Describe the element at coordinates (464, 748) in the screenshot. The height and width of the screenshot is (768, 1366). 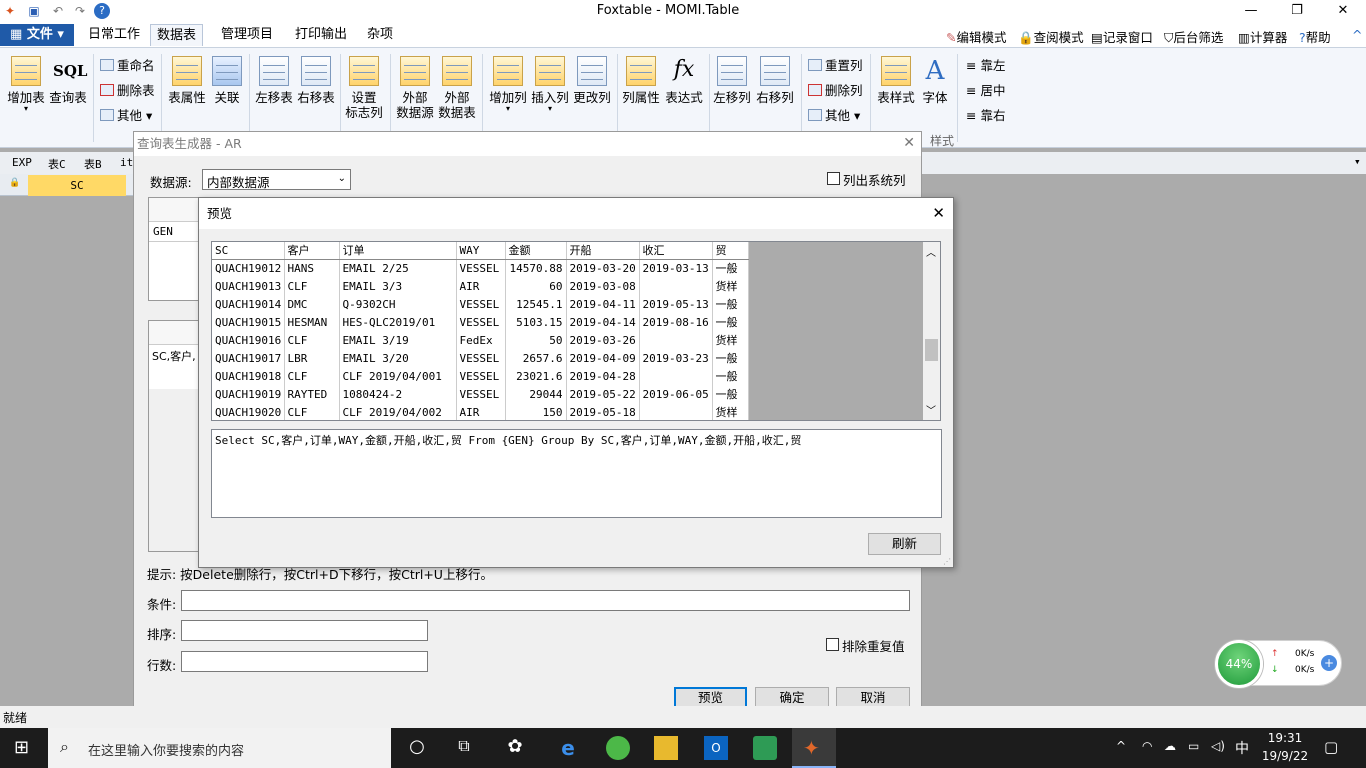
I see `task-view-icon: ⧉` at that location.